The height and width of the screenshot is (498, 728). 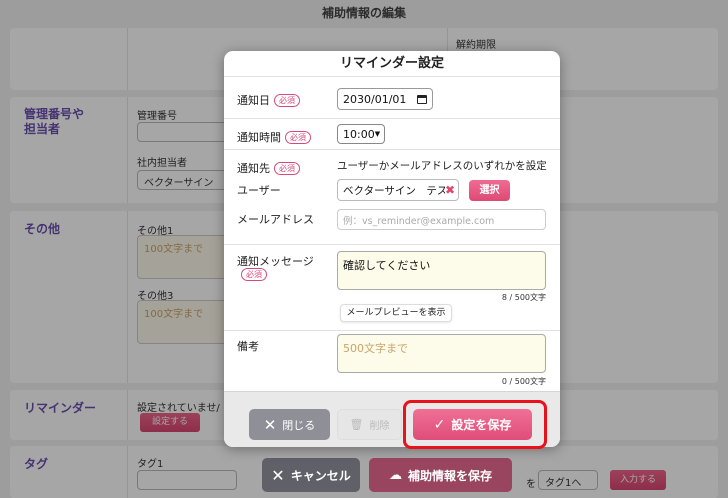 I want to click on modal-title: リマインダー設定, so click(x=392, y=64).